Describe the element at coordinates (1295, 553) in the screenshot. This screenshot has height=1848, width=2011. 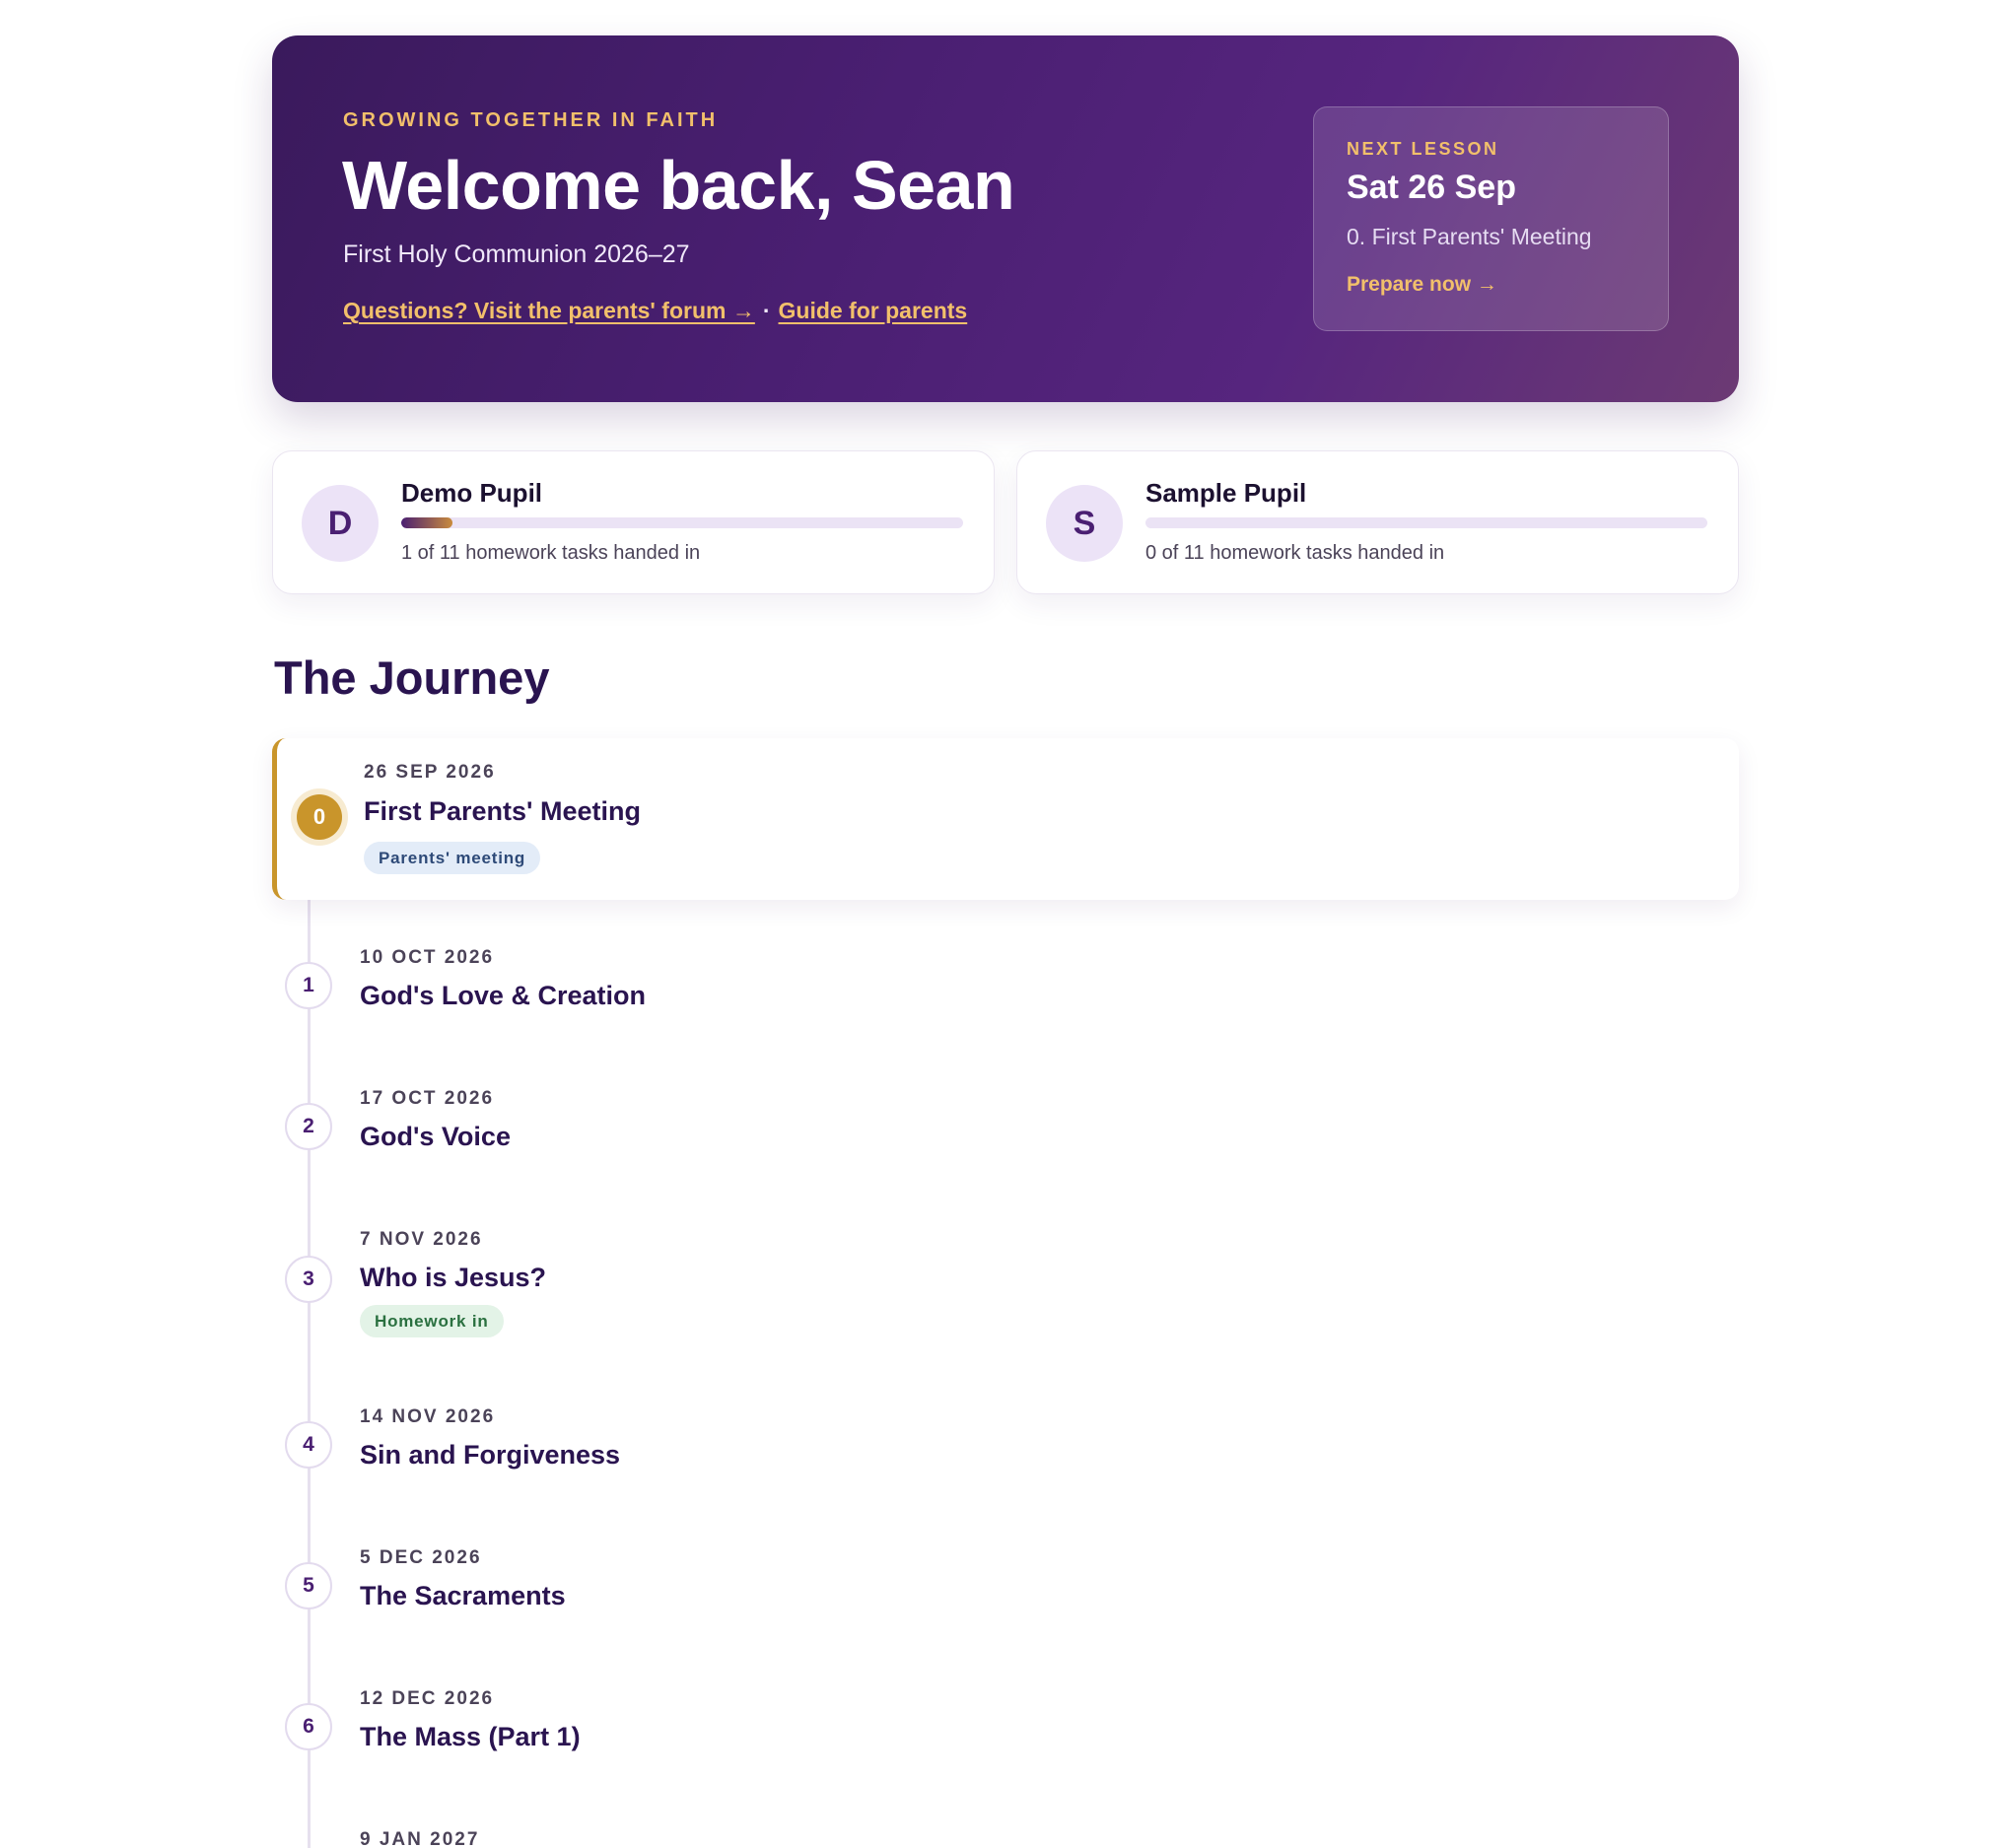
I see `homework-progress-text: 0 of 11 homework tasks handed in` at that location.